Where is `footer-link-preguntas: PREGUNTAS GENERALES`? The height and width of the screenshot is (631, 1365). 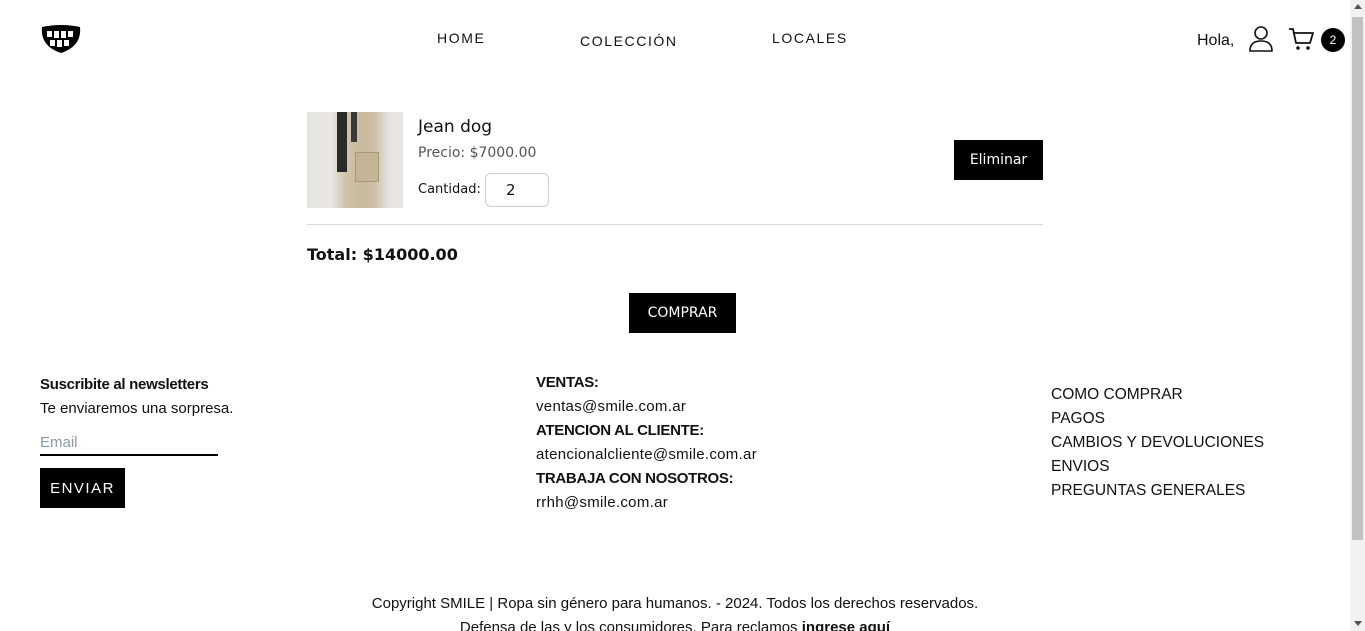 footer-link-preguntas: PREGUNTAS GENERALES is located at coordinates (1157, 491).